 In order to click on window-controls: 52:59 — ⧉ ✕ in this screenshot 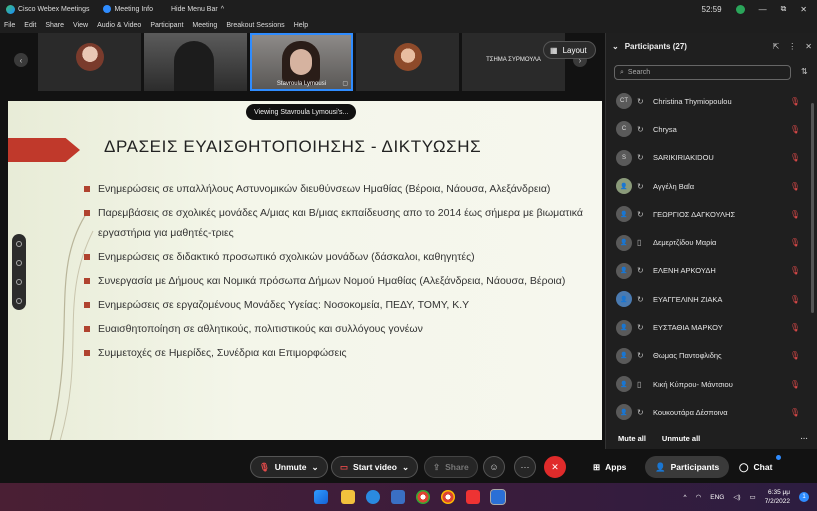, I will do `click(759, 9)`.